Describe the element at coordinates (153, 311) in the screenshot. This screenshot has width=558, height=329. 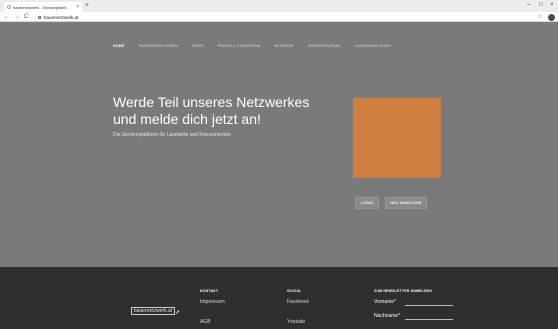
I see `footer-logo: bauernetzwerk.at` at that location.